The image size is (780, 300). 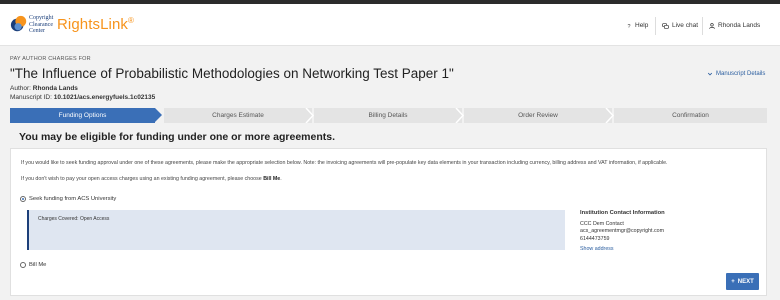 I want to click on next-label: NEXT, so click(x=745, y=281).